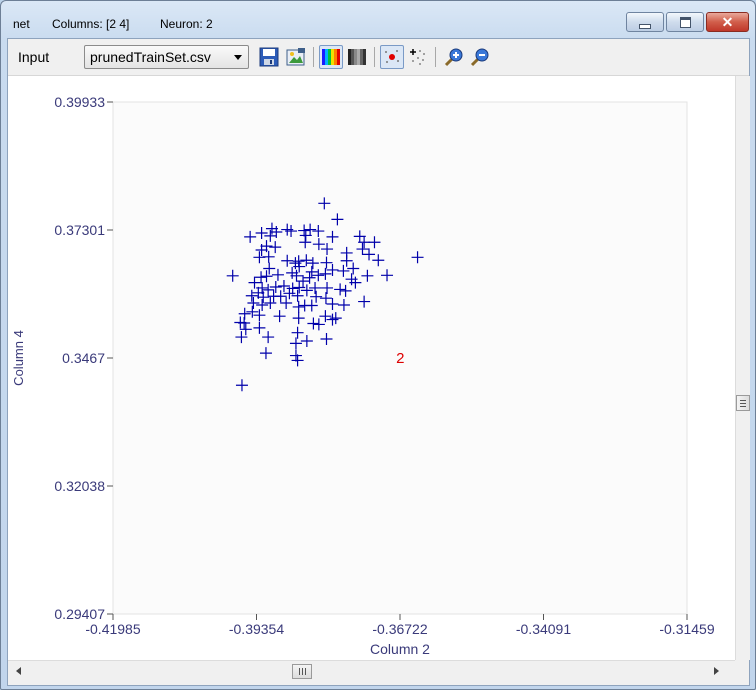 Image resolution: width=756 pixels, height=690 pixels. Describe the element at coordinates (400, 358) in the screenshot. I see `neuron-label: 2` at that location.